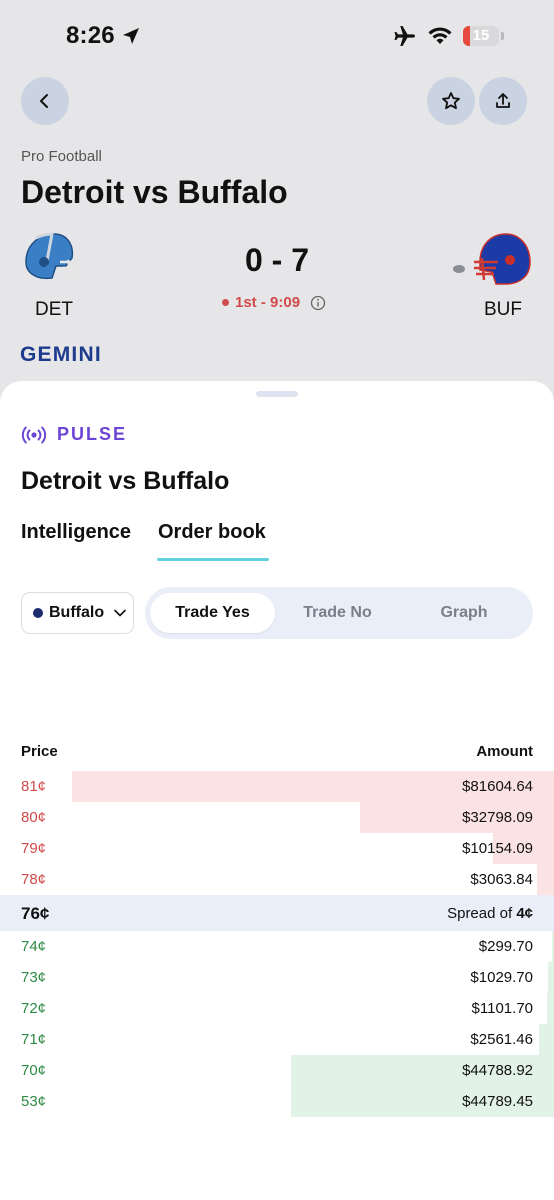  I want to click on chevron-left-icon, so click(44, 101).